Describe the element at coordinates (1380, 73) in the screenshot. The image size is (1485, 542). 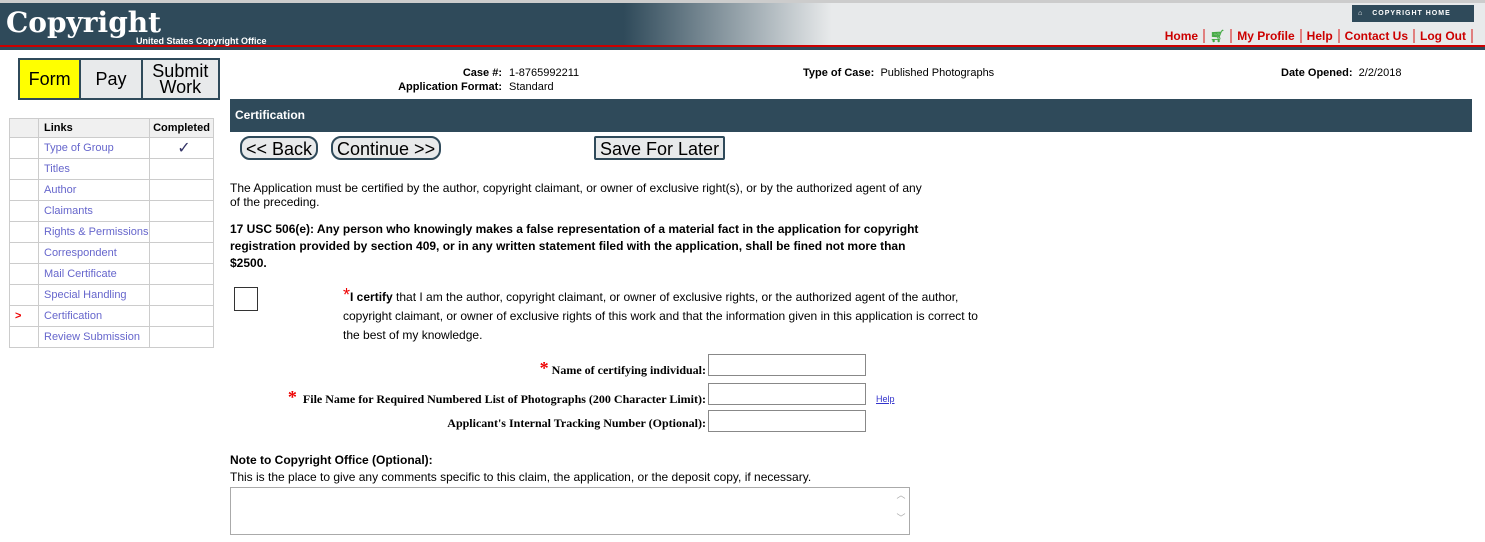
I see `date-opened: 2/2/2018` at that location.